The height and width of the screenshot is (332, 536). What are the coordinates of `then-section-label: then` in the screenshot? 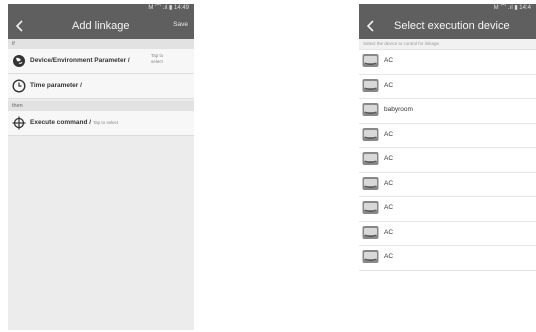 It's located at (101, 106).